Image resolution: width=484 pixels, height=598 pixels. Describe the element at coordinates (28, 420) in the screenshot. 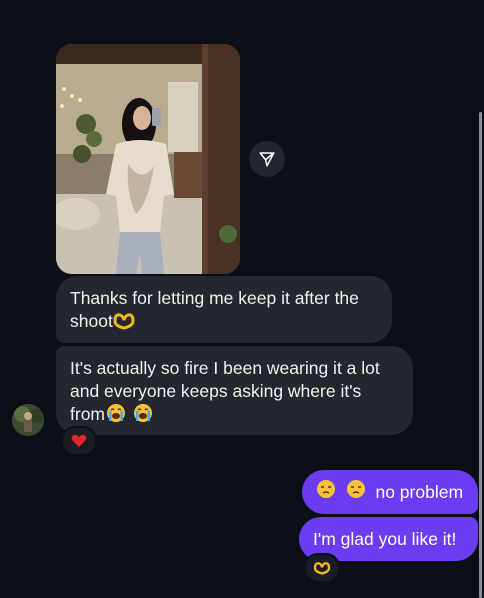

I see `sender-avatar` at that location.